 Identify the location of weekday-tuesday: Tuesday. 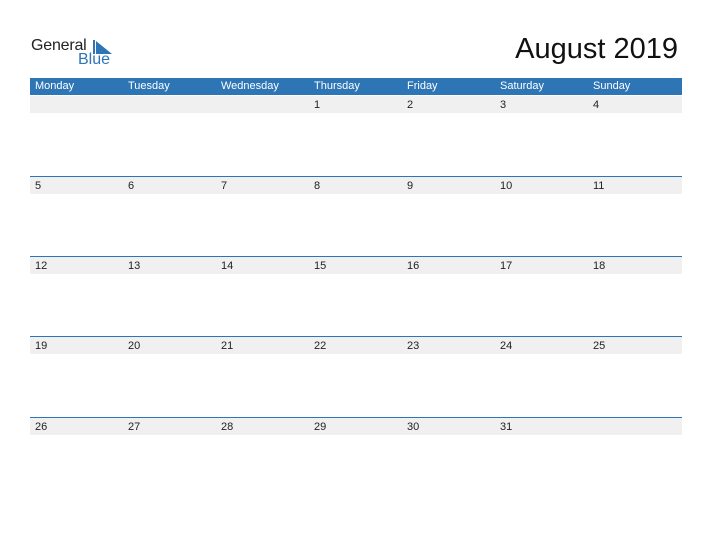
(149, 86).